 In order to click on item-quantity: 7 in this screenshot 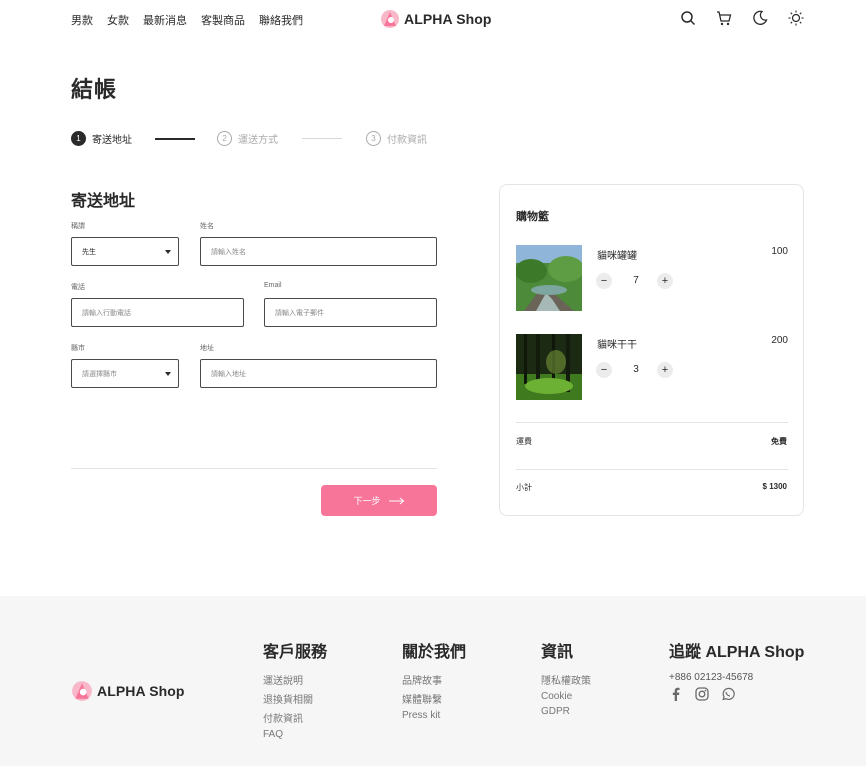, I will do `click(636, 280)`.